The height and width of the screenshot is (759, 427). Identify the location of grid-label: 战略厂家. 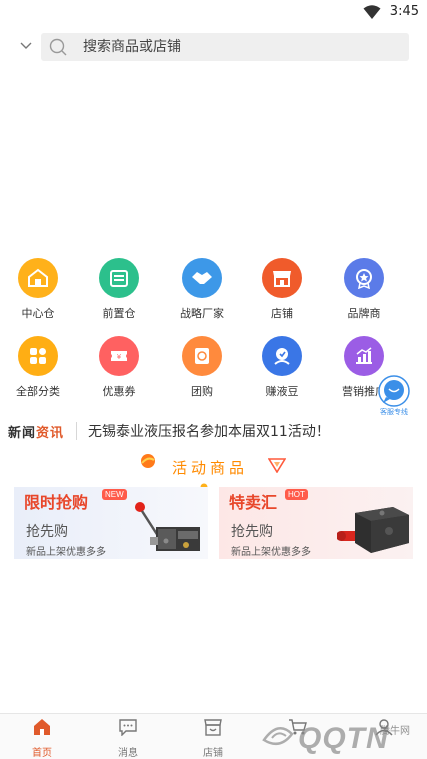
(202, 313).